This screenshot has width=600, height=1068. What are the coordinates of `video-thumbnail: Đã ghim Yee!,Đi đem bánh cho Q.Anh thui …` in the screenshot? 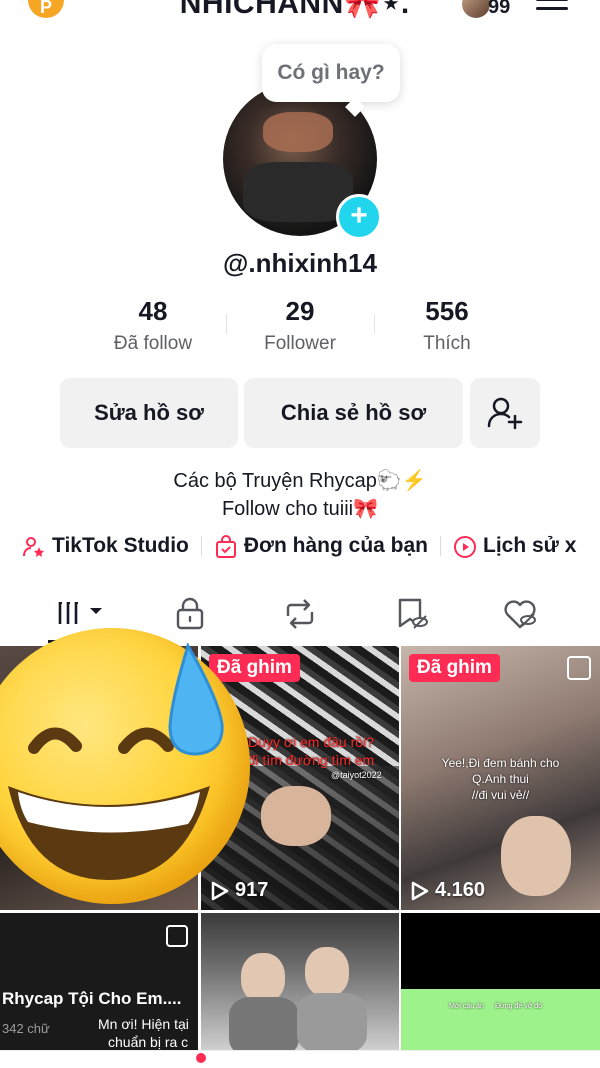 It's located at (500, 778).